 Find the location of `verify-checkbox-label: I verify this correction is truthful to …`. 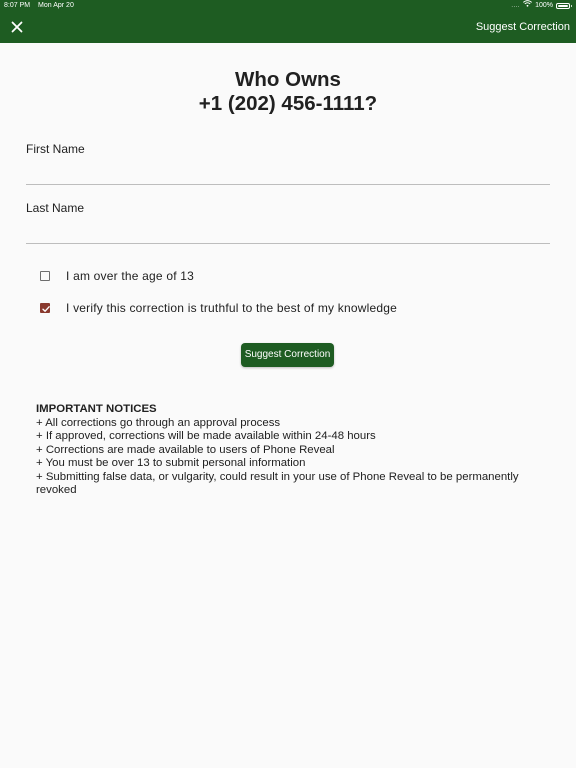

verify-checkbox-label: I verify this correction is truthful to … is located at coordinates (231, 308).